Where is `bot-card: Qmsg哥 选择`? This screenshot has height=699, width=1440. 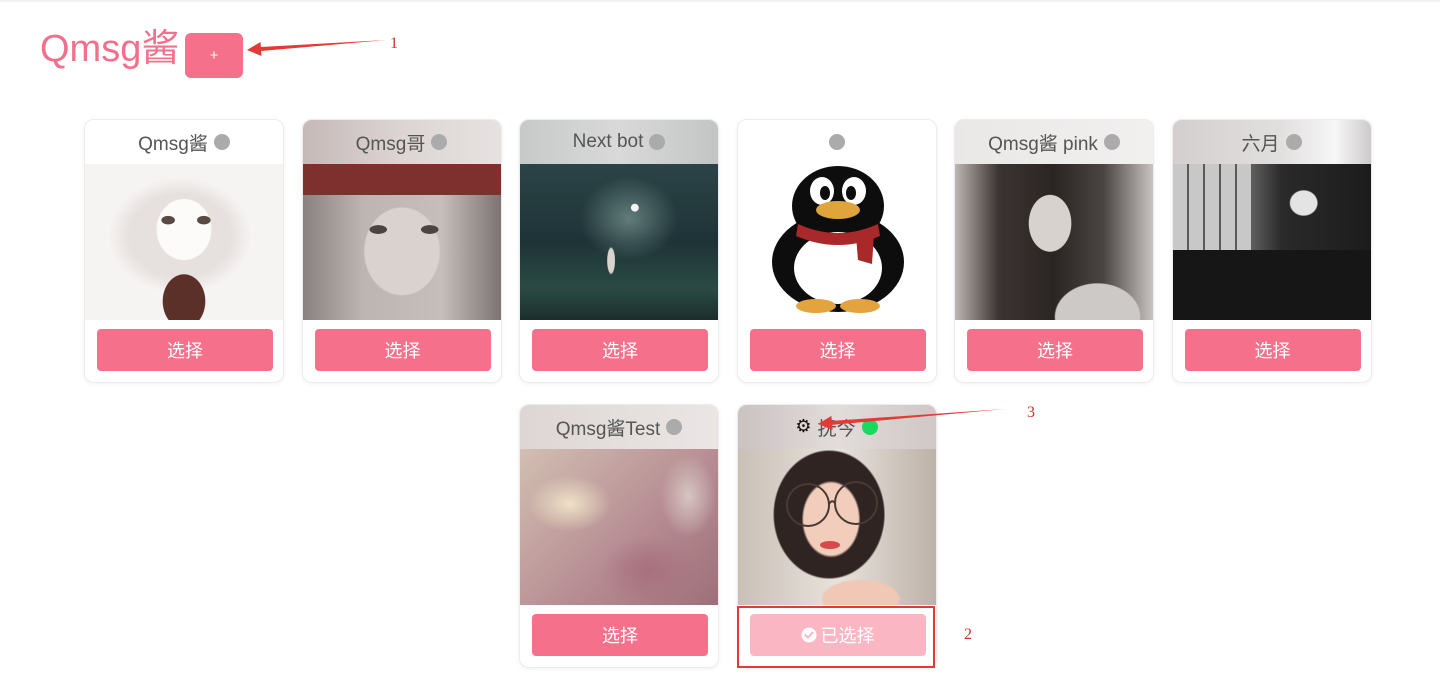
bot-card: Qmsg哥 选择 is located at coordinates (401, 251).